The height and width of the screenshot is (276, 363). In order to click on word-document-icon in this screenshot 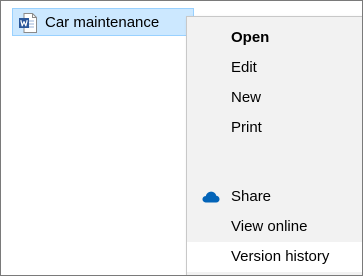, I will do `click(28, 23)`.